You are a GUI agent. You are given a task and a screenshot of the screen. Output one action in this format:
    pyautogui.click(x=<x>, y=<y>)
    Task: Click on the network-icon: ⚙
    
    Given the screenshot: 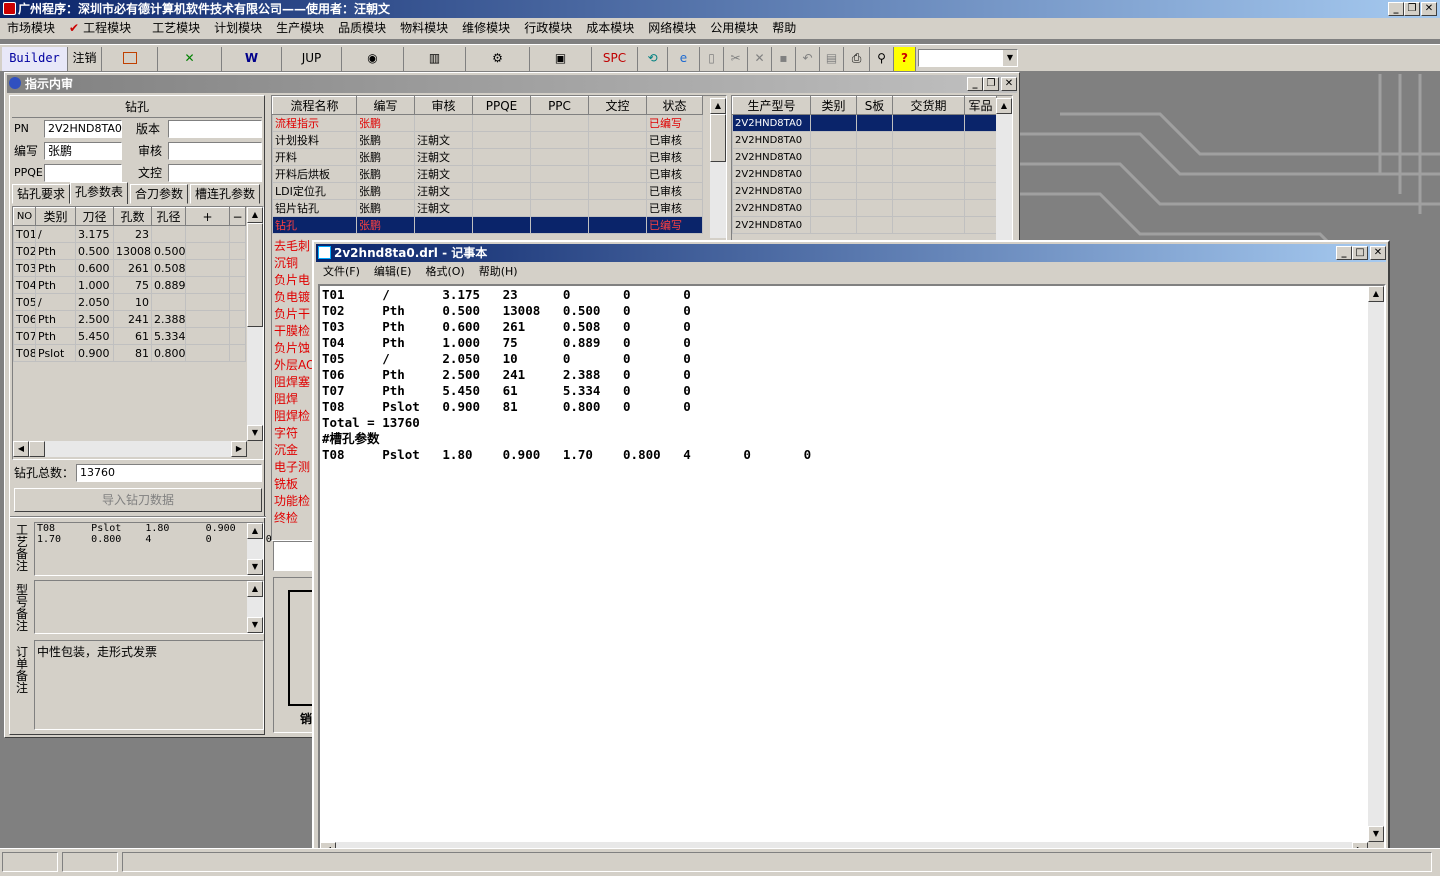 What is the action you would take?
    pyautogui.click(x=498, y=59)
    